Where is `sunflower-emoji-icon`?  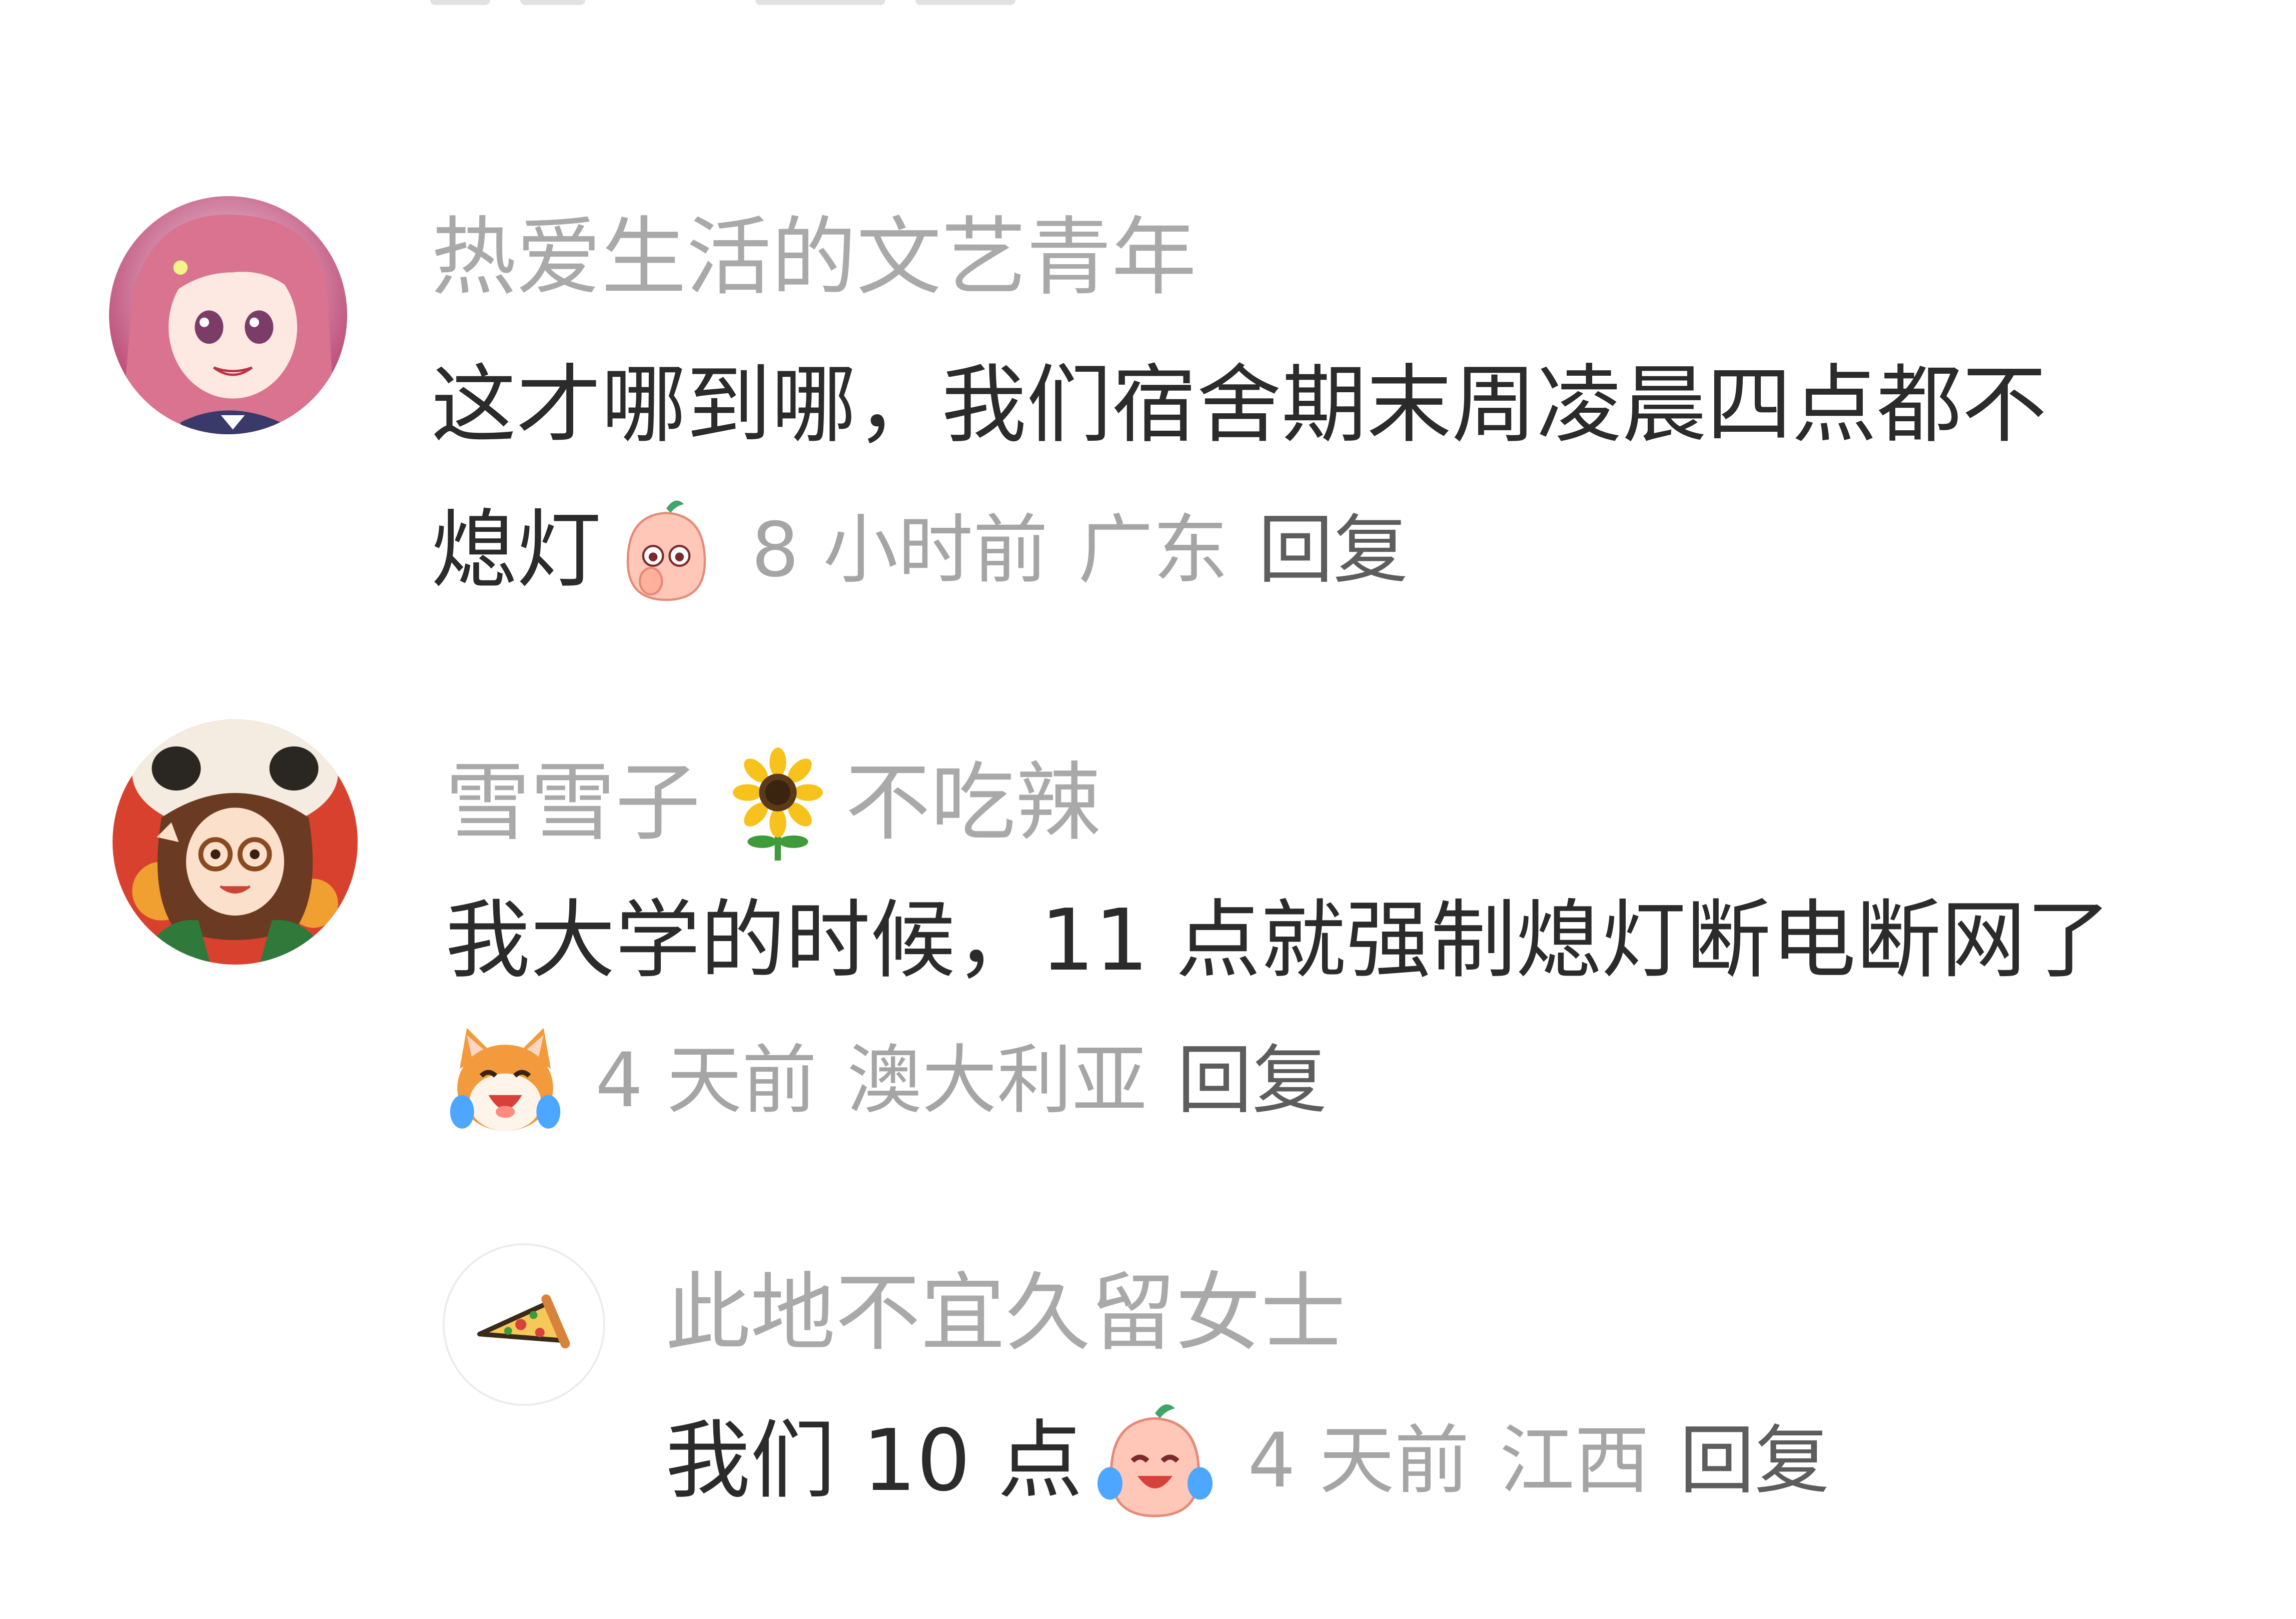
sunflower-emoji-icon is located at coordinates (778, 803).